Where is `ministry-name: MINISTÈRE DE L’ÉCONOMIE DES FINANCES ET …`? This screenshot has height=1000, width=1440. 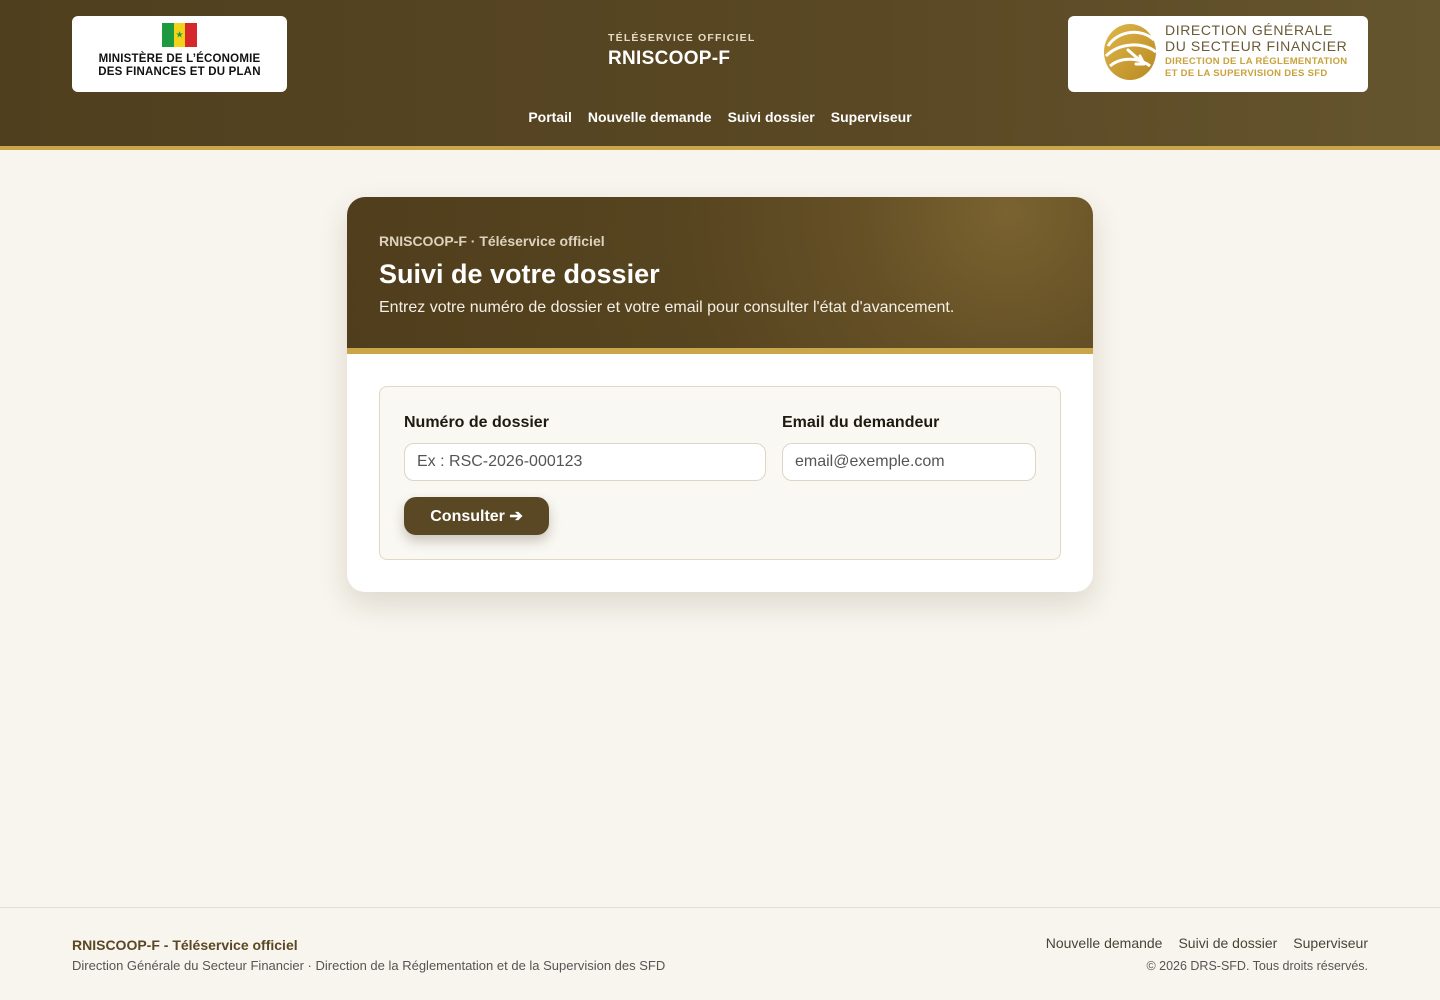
ministry-name: MINISTÈRE DE L’ÉCONOMIE DES FINANCES ET … is located at coordinates (179, 65).